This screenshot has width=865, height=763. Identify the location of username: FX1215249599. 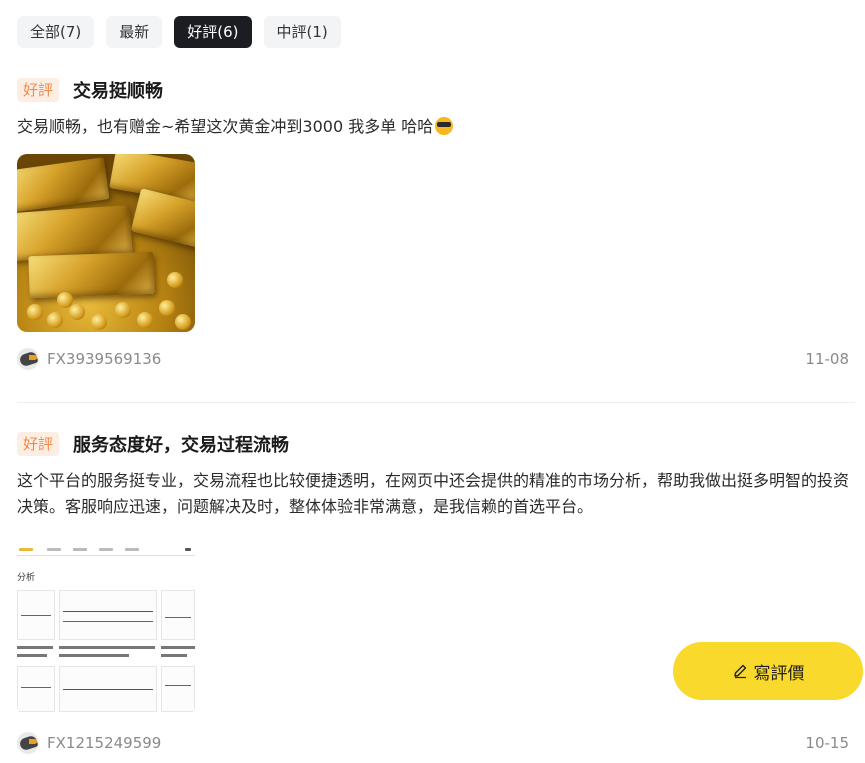
(104, 743).